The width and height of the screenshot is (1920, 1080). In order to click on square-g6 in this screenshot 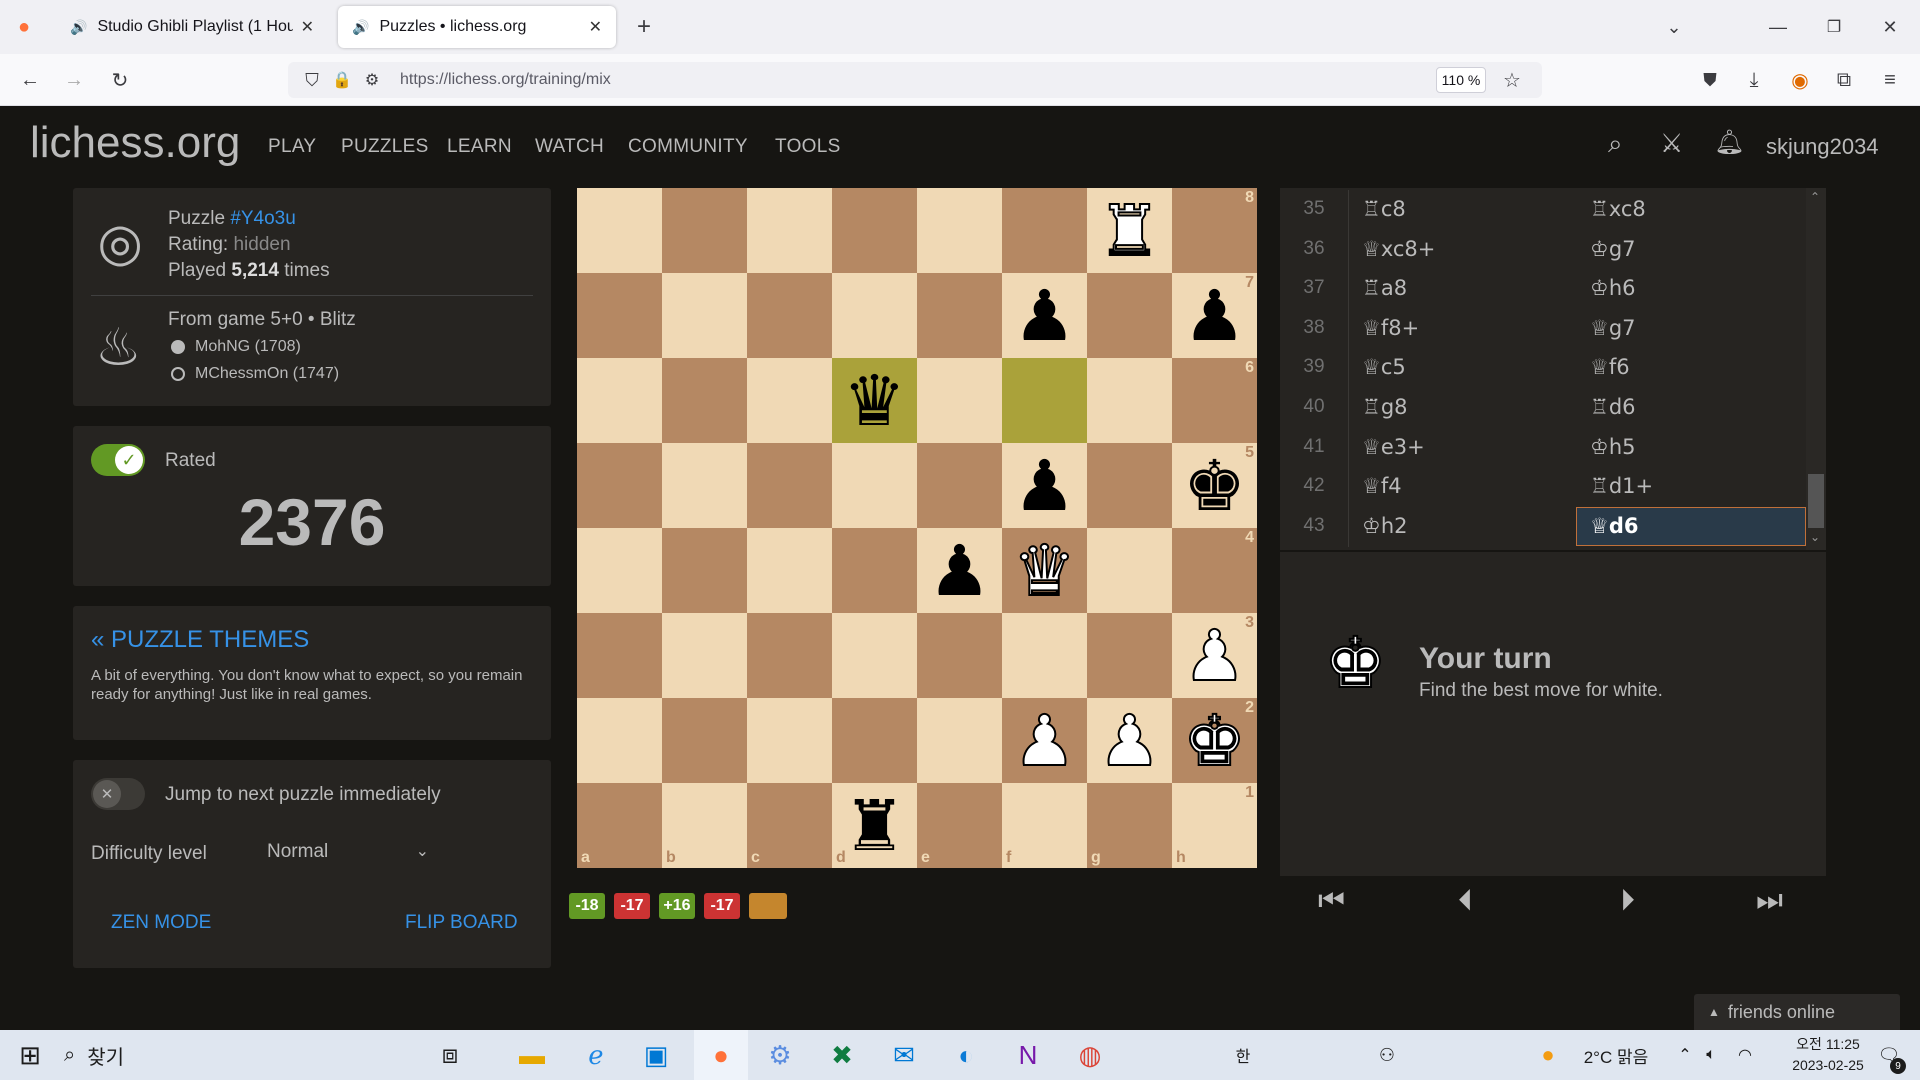, I will do `click(1129, 400)`.